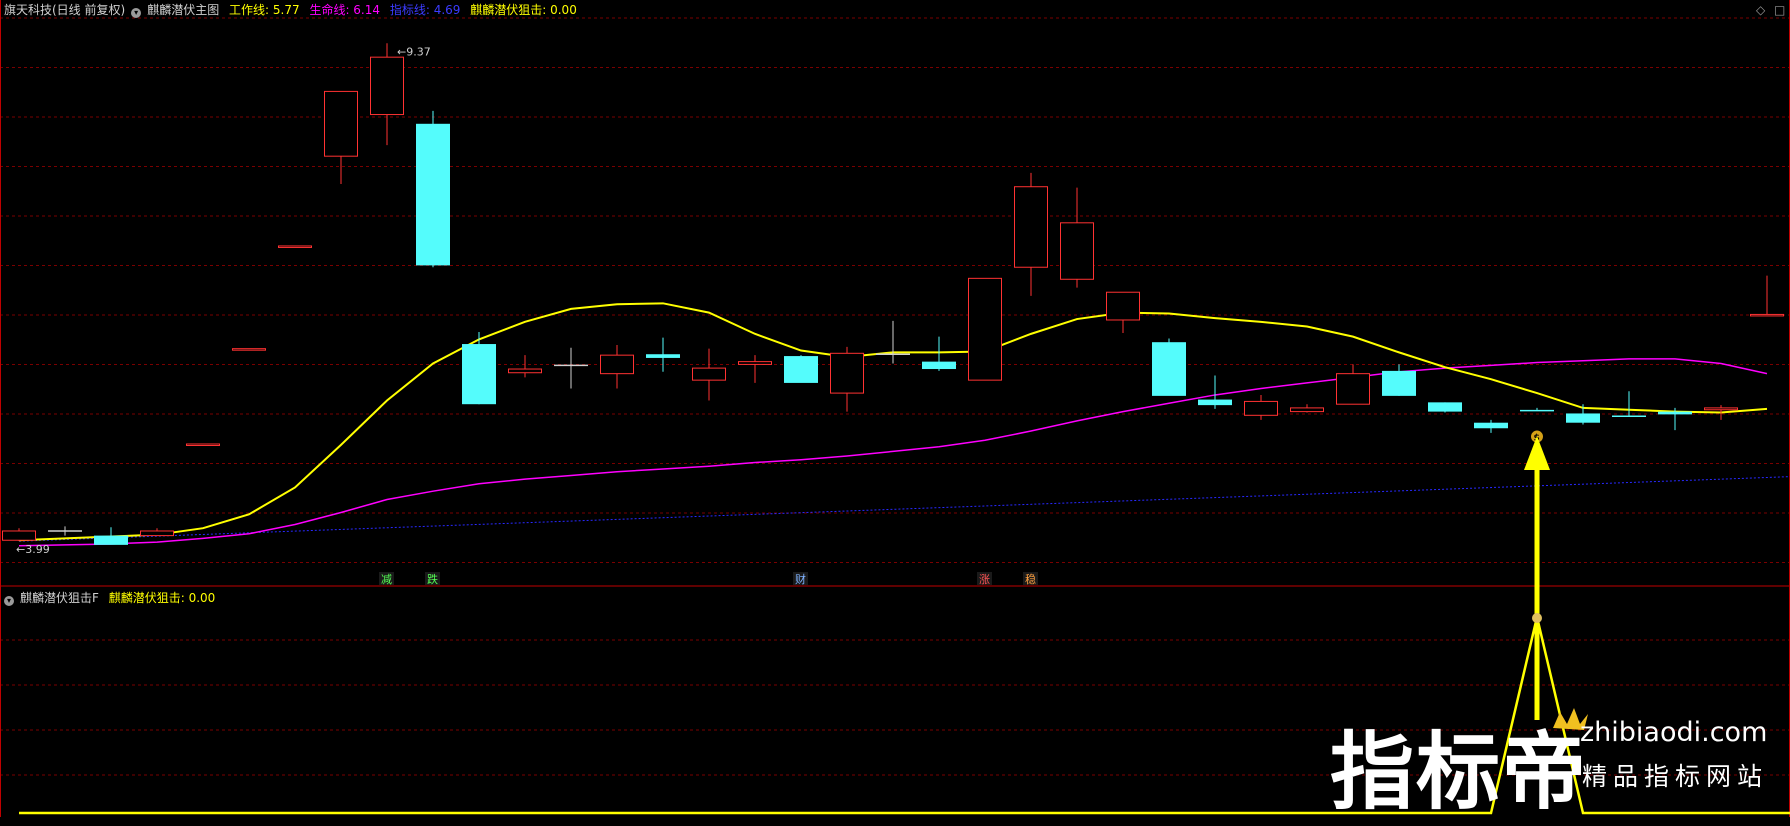 Image resolution: width=1790 pixels, height=826 pixels. What do you see at coordinates (1674, 732) in the screenshot?
I see `watermark-url: zhibiaodi.com` at bounding box center [1674, 732].